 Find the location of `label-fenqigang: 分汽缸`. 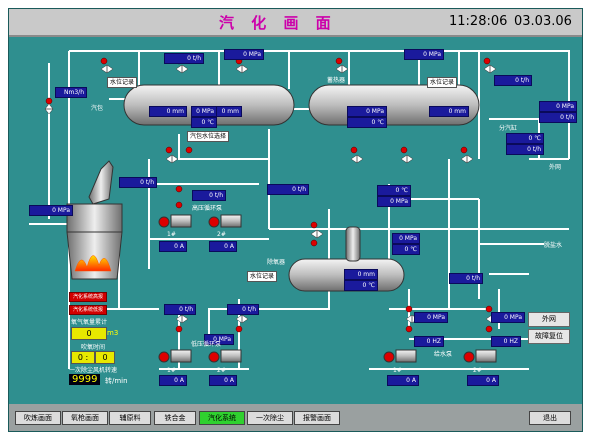

label-fenqigang: 分汽缸 is located at coordinates (508, 128).